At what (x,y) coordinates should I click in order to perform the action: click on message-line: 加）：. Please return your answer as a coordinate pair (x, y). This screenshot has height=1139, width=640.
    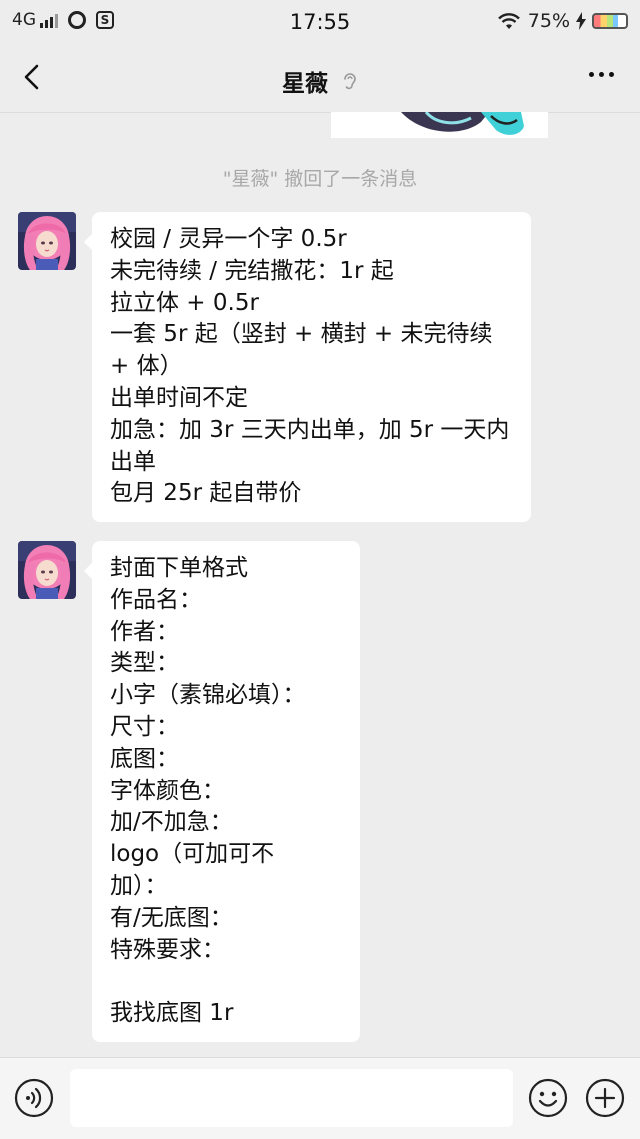
    Looking at the image, I should click on (139, 885).